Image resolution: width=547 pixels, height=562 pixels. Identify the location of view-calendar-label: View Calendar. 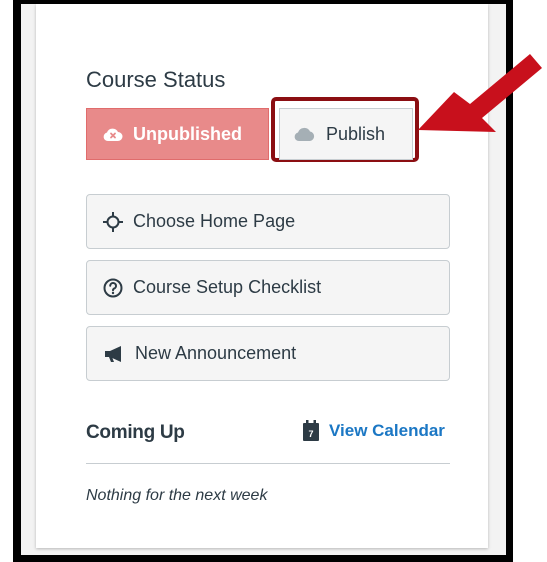
(387, 430).